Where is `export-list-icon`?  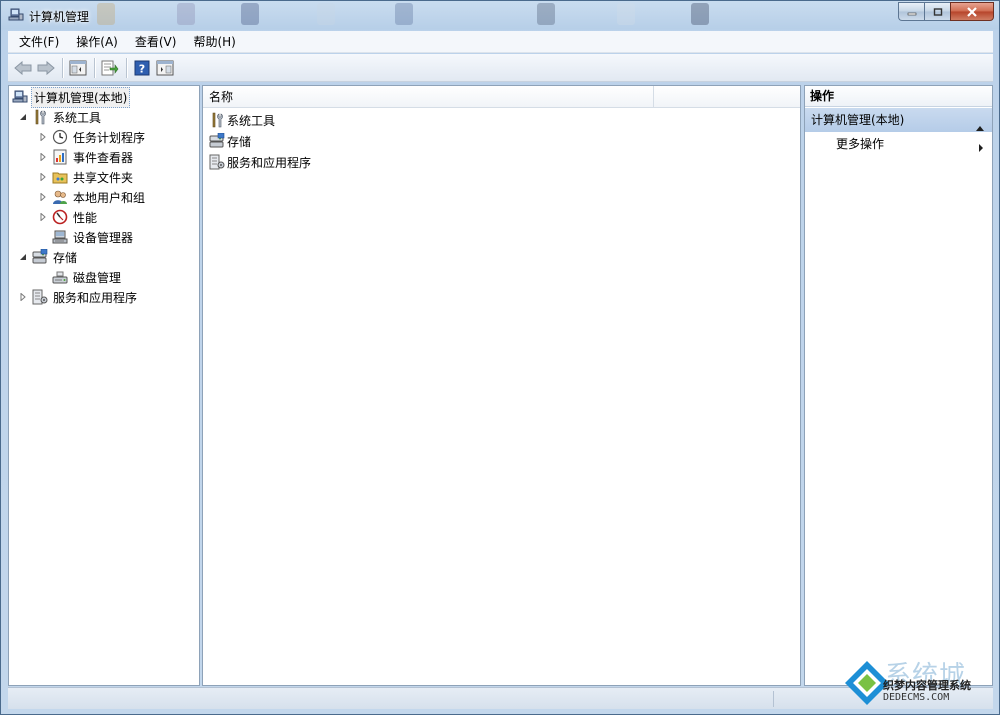 export-list-icon is located at coordinates (110, 67).